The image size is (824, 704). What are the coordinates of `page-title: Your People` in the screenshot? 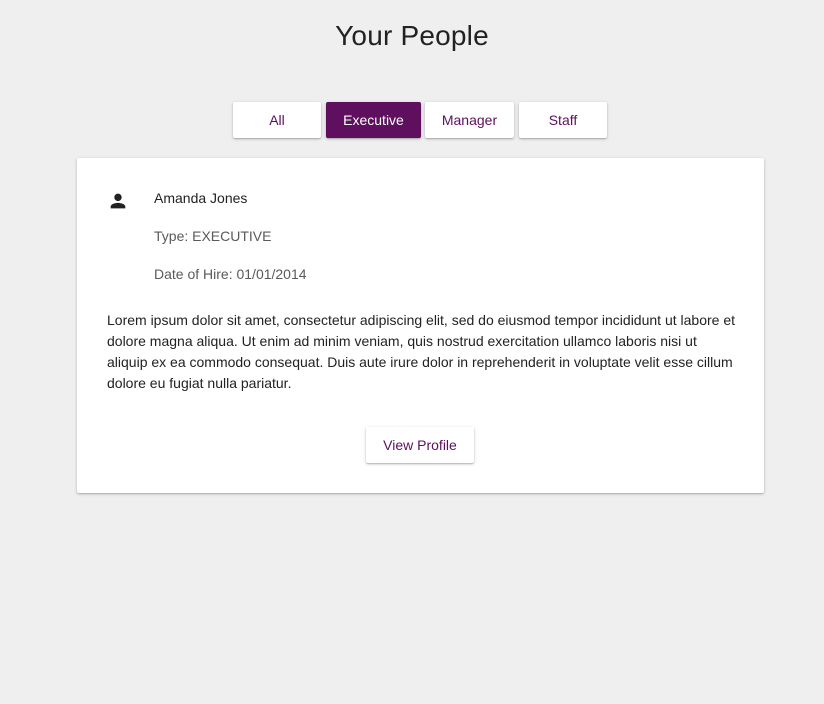 It's located at (412, 35).